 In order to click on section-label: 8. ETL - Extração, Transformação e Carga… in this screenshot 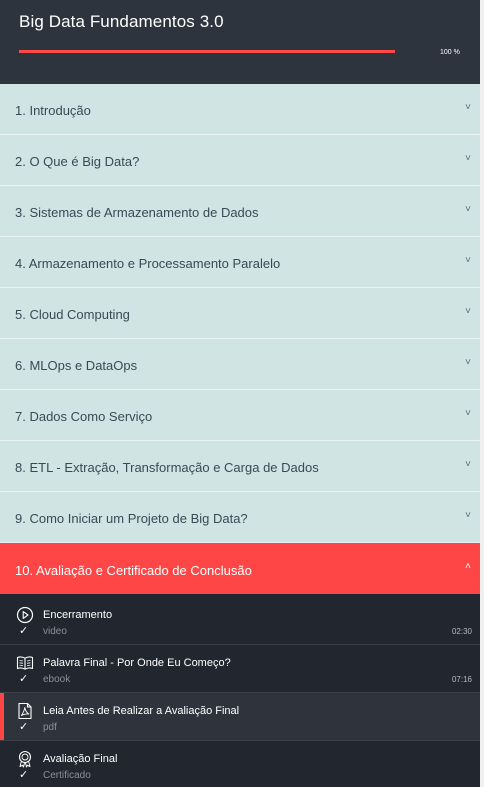, I will do `click(167, 467)`.